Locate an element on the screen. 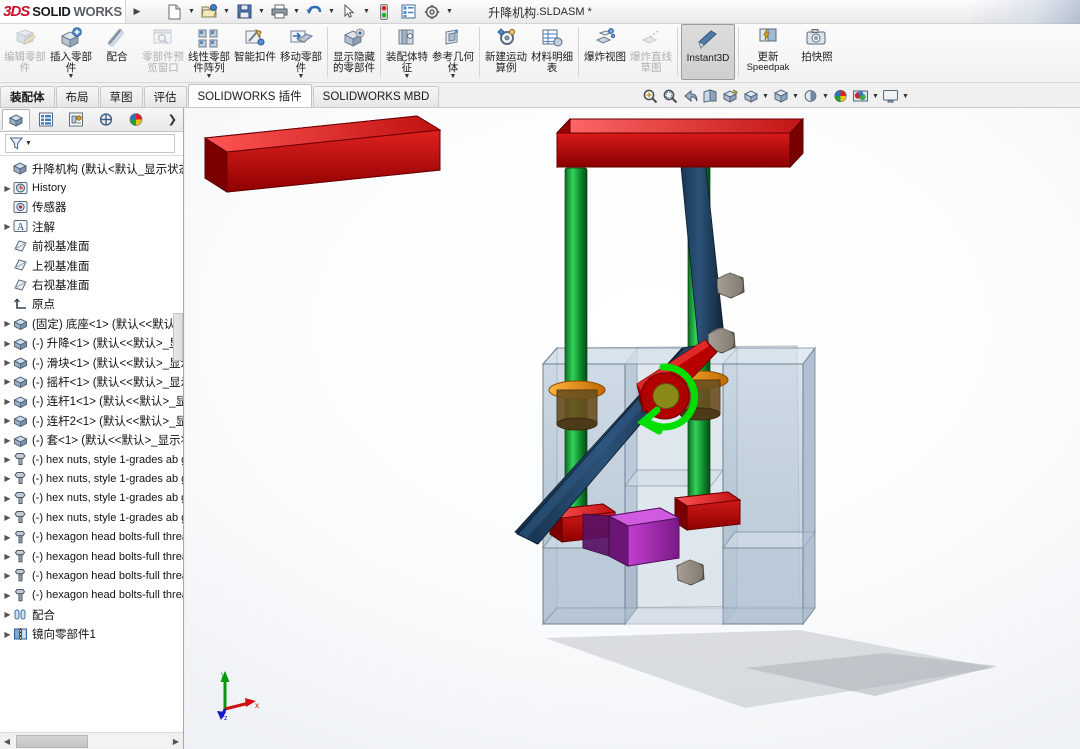  tree-item-hex-bolt-1: ▶ (-) hexagon head bolts-full thread is located at coordinates (91, 536).